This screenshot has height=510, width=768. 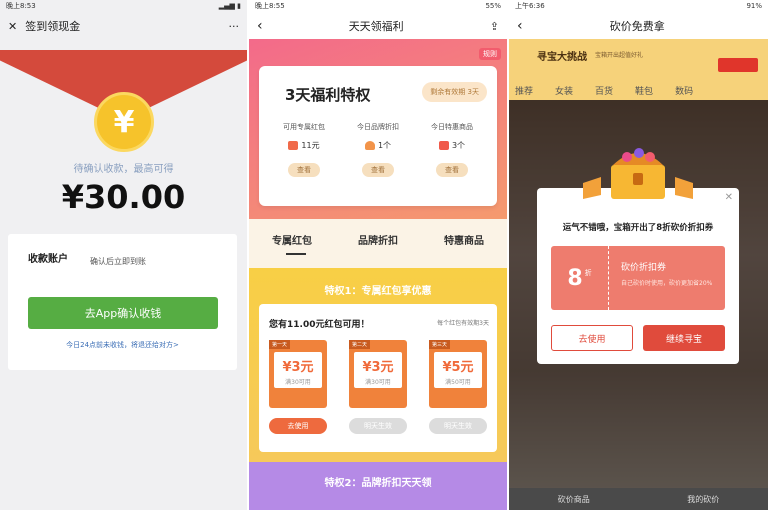 I want to click on stat-value: 1个, so click(x=384, y=145).